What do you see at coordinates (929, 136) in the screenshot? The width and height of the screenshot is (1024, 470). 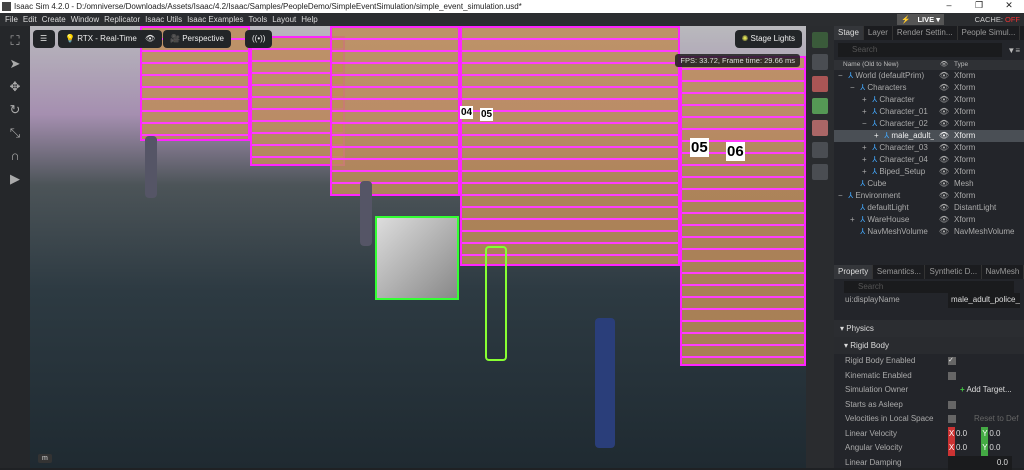 I see `stage-tree-row: + ⅄ male_adult_👁Xform` at bounding box center [929, 136].